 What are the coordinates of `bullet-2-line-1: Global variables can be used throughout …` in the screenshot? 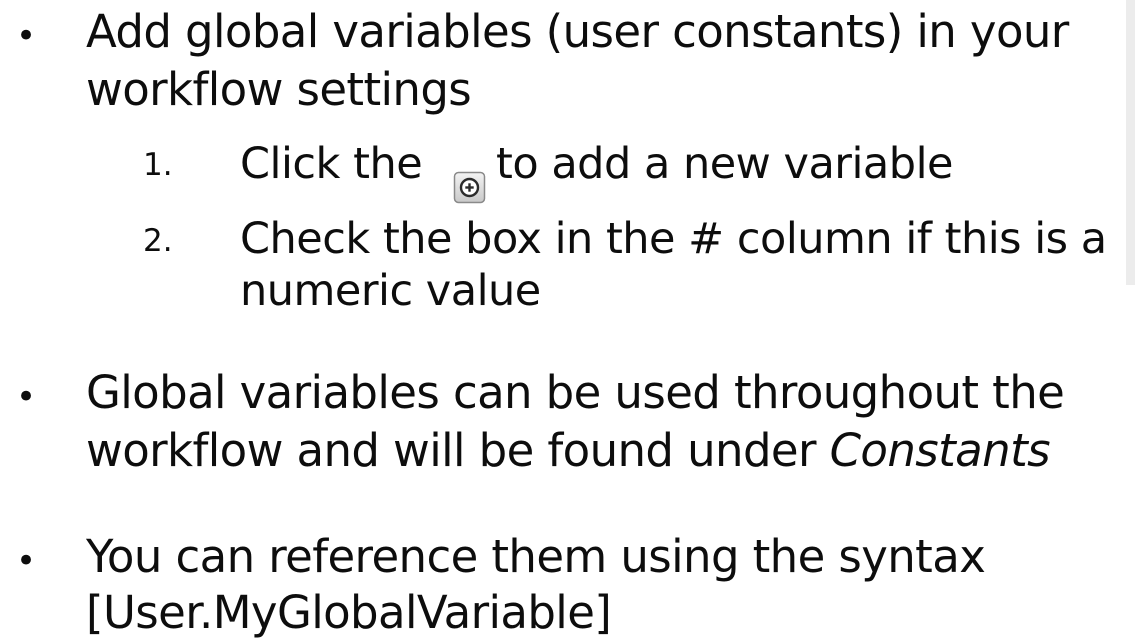 It's located at (575, 392).